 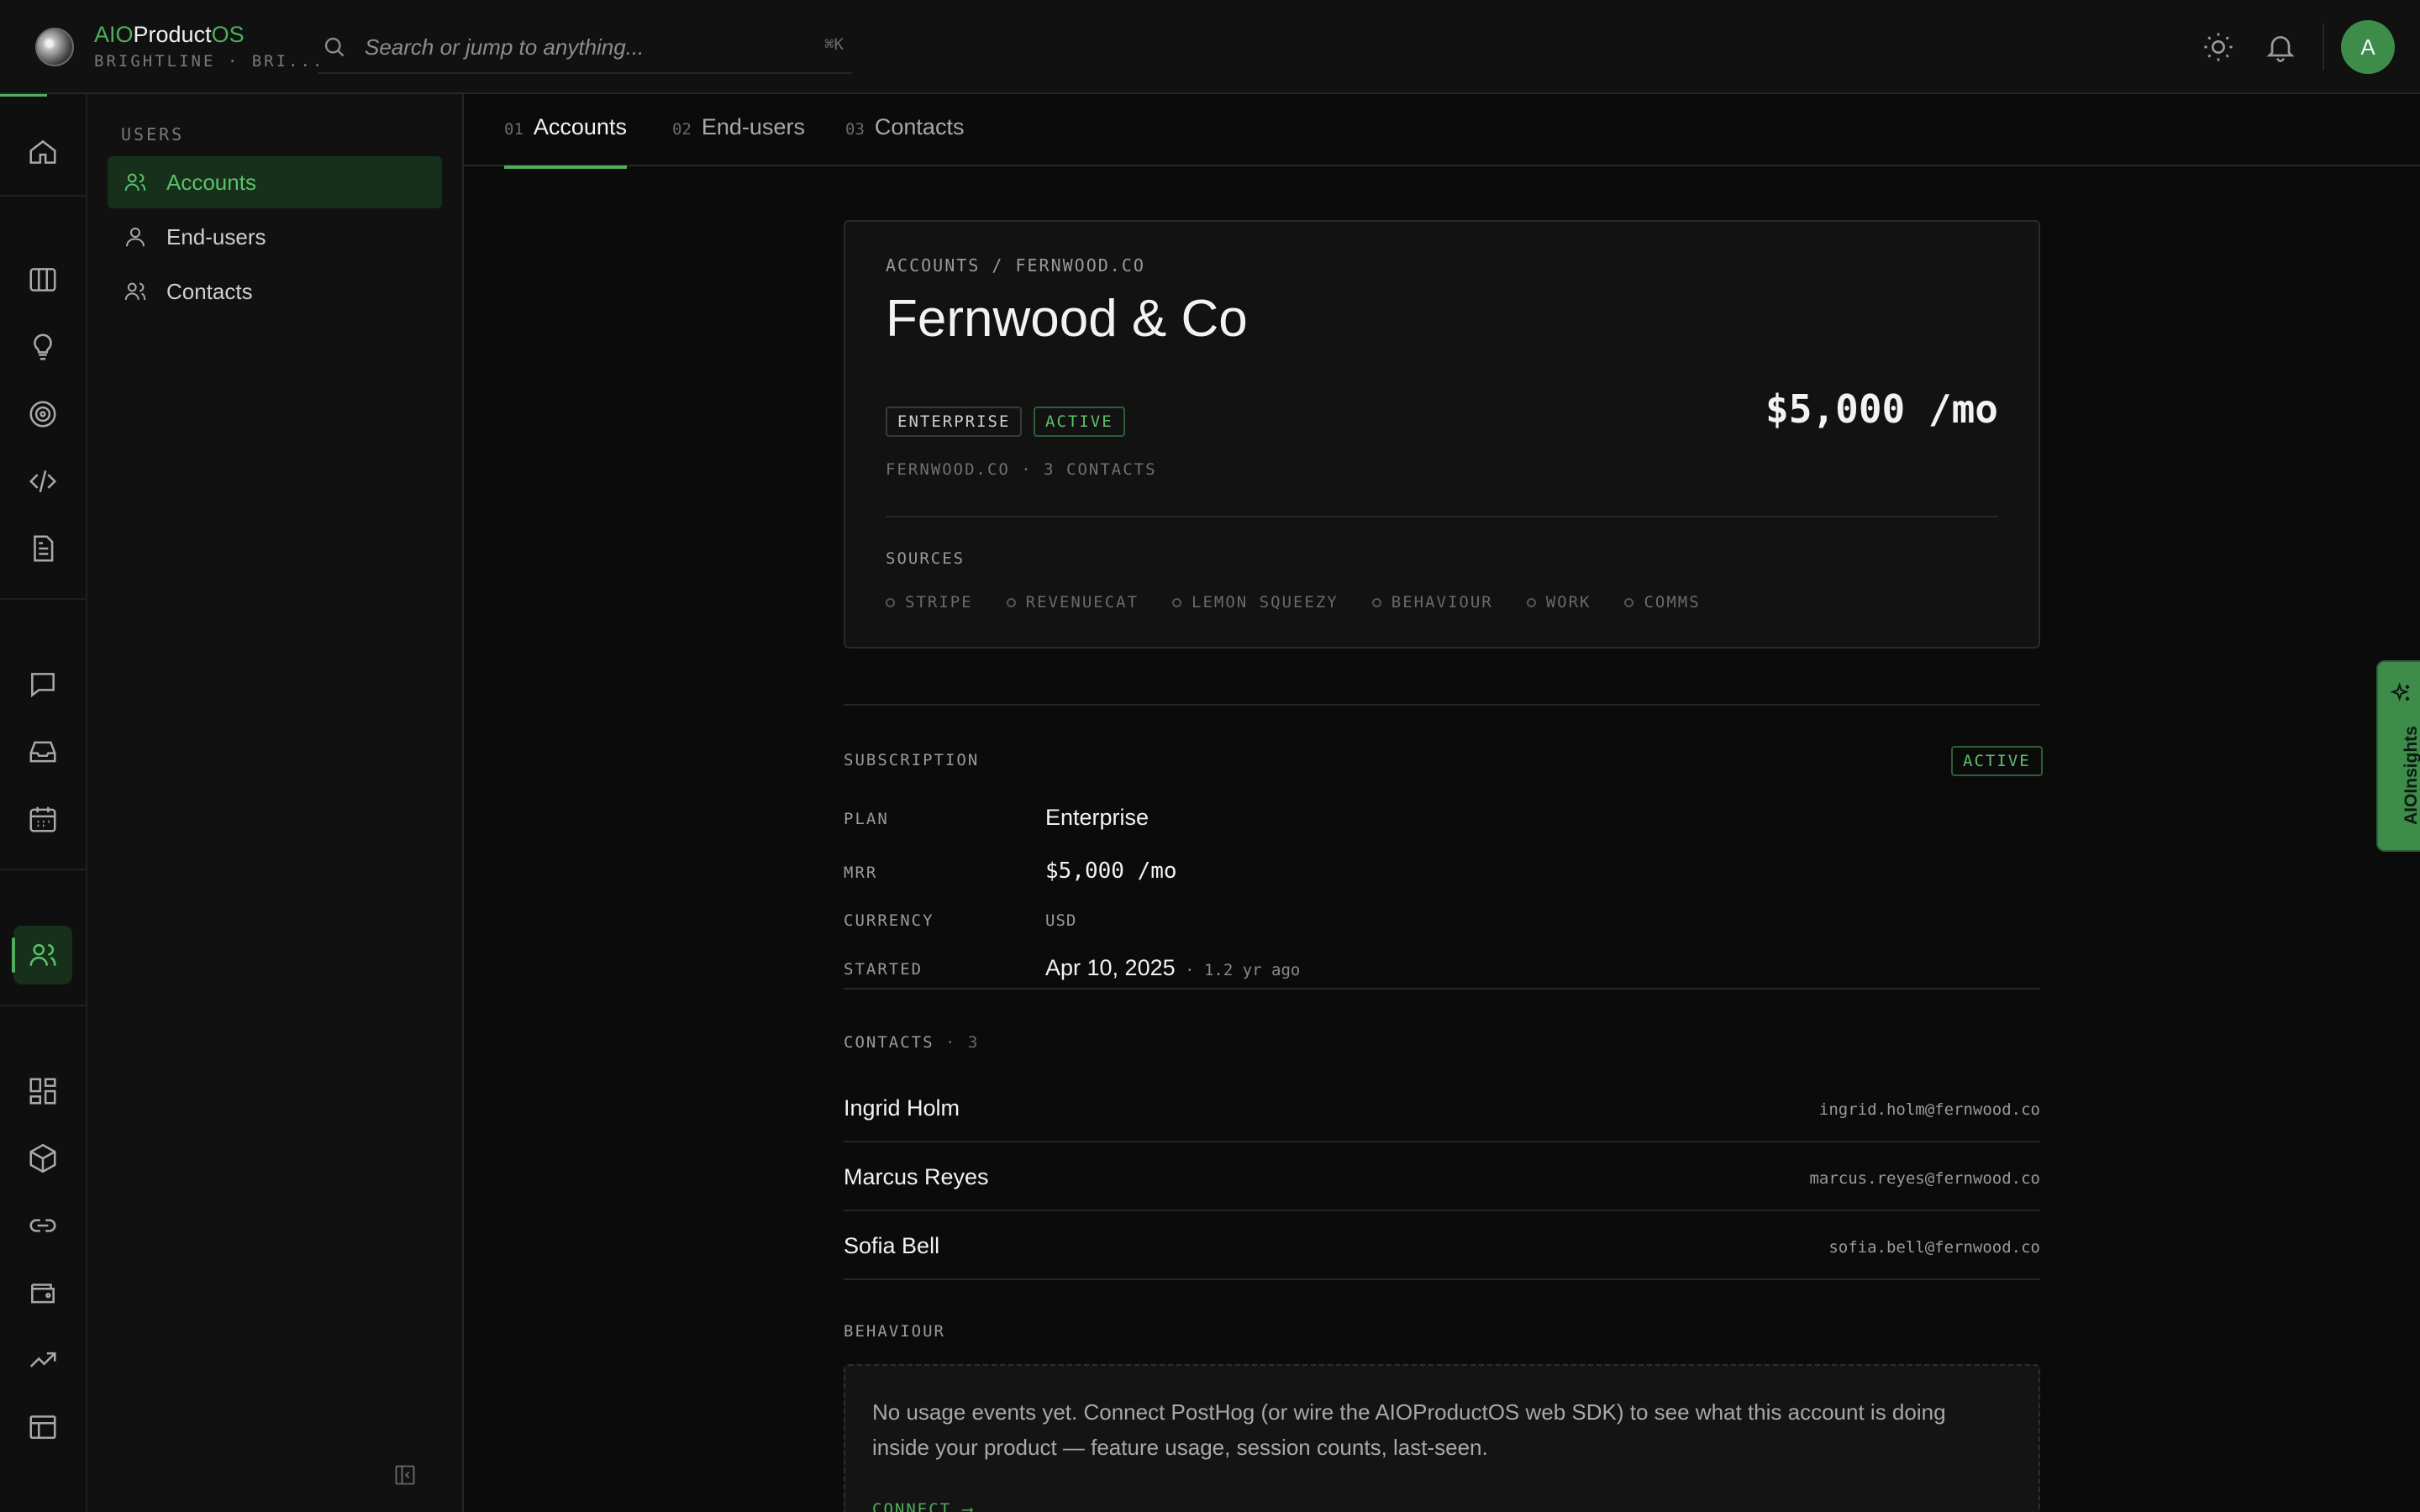 I want to click on contacts-heading: CONTACTS · 3, so click(x=912, y=1042).